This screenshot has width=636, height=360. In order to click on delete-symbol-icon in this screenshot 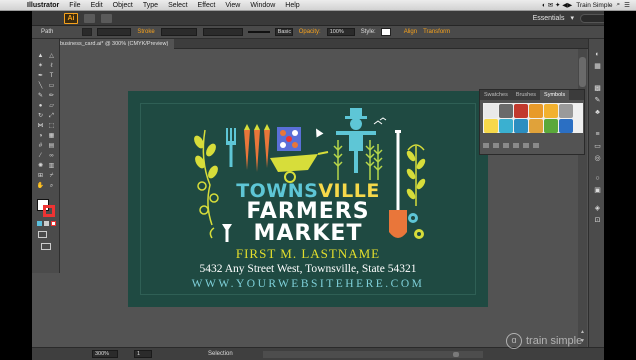, I will do `click(536, 145)`.